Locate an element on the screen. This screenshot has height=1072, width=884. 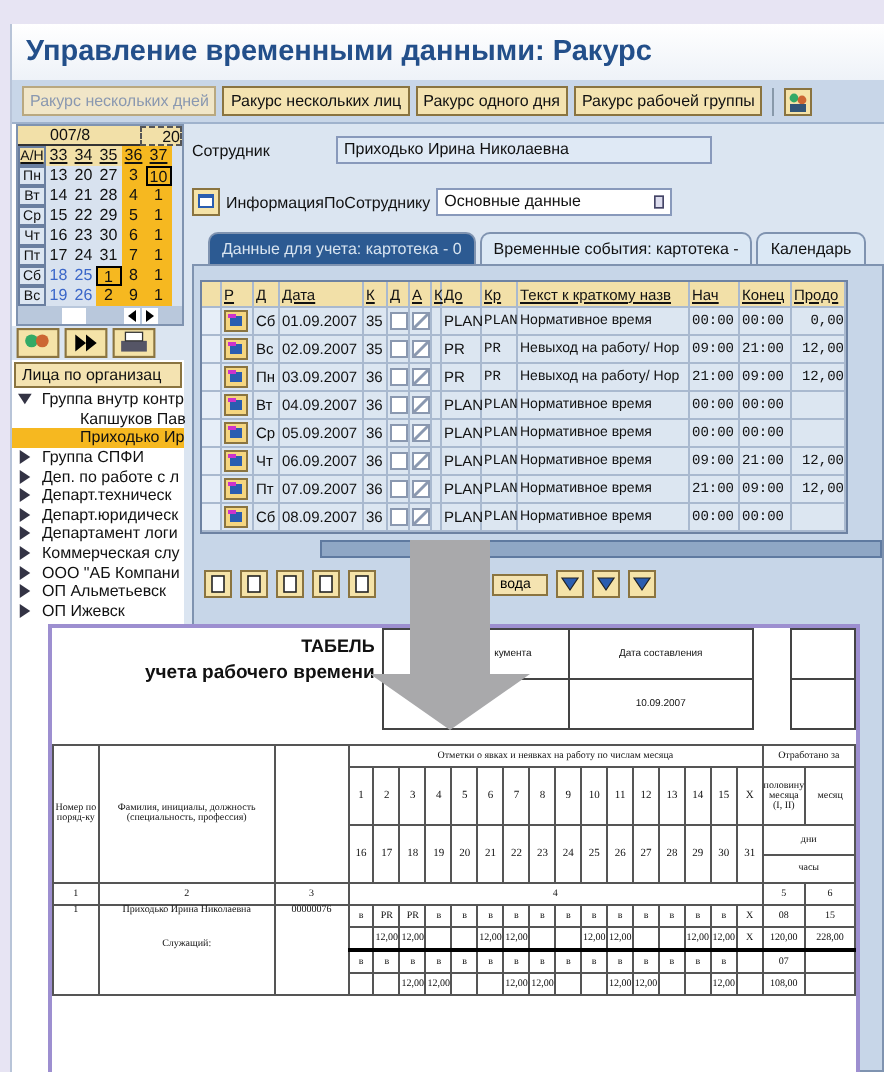
calendar-day: 28 is located at coordinates (108, 196).